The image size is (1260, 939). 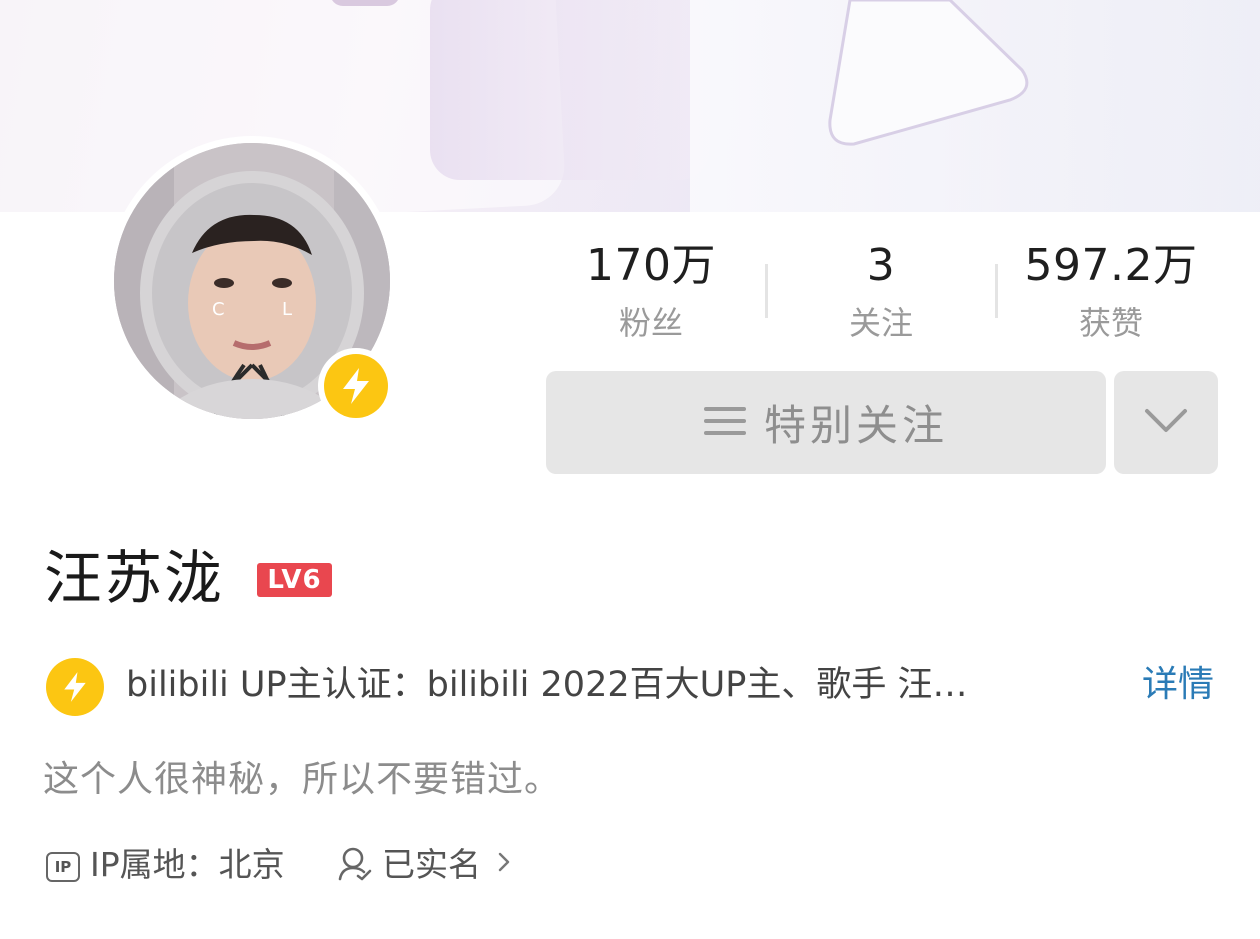 What do you see at coordinates (724, 423) in the screenshot?
I see `list-icon` at bounding box center [724, 423].